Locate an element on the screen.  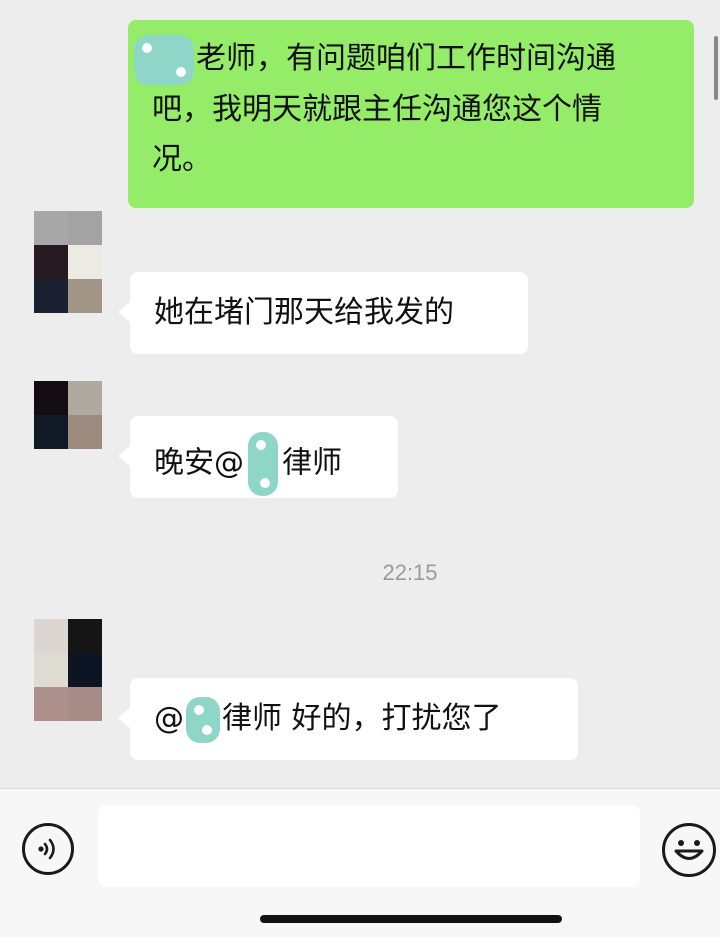
voice-wave-icon is located at coordinates (46, 849).